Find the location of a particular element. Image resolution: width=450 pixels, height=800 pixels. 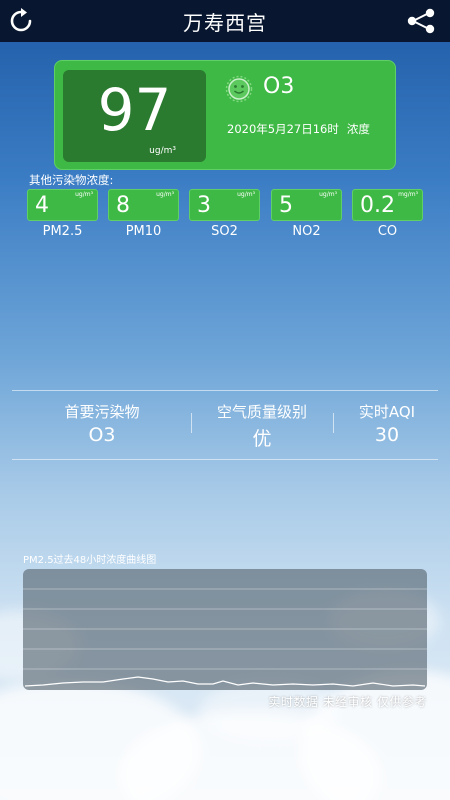

aqi-value: 97 is located at coordinates (134, 110).